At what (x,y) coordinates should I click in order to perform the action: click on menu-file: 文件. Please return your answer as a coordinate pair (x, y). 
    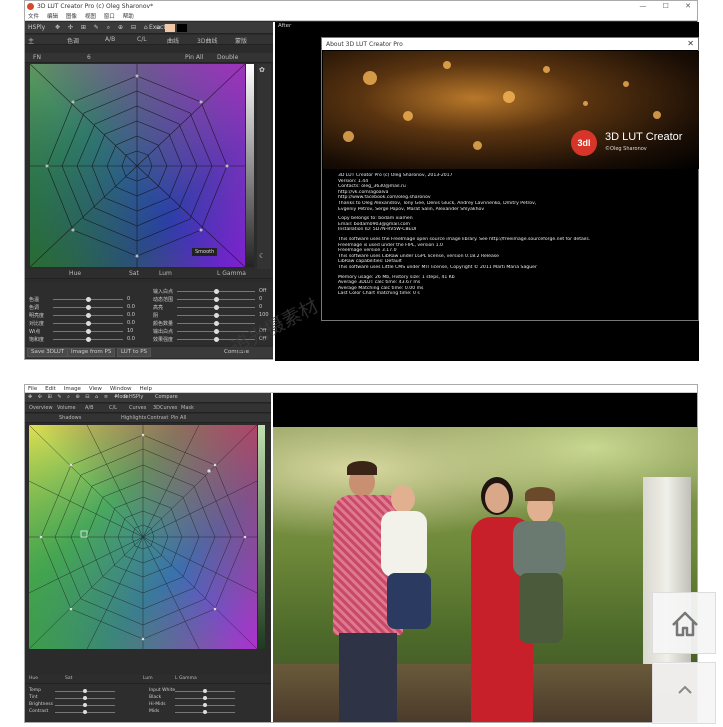
    Looking at the image, I should click on (33, 17).